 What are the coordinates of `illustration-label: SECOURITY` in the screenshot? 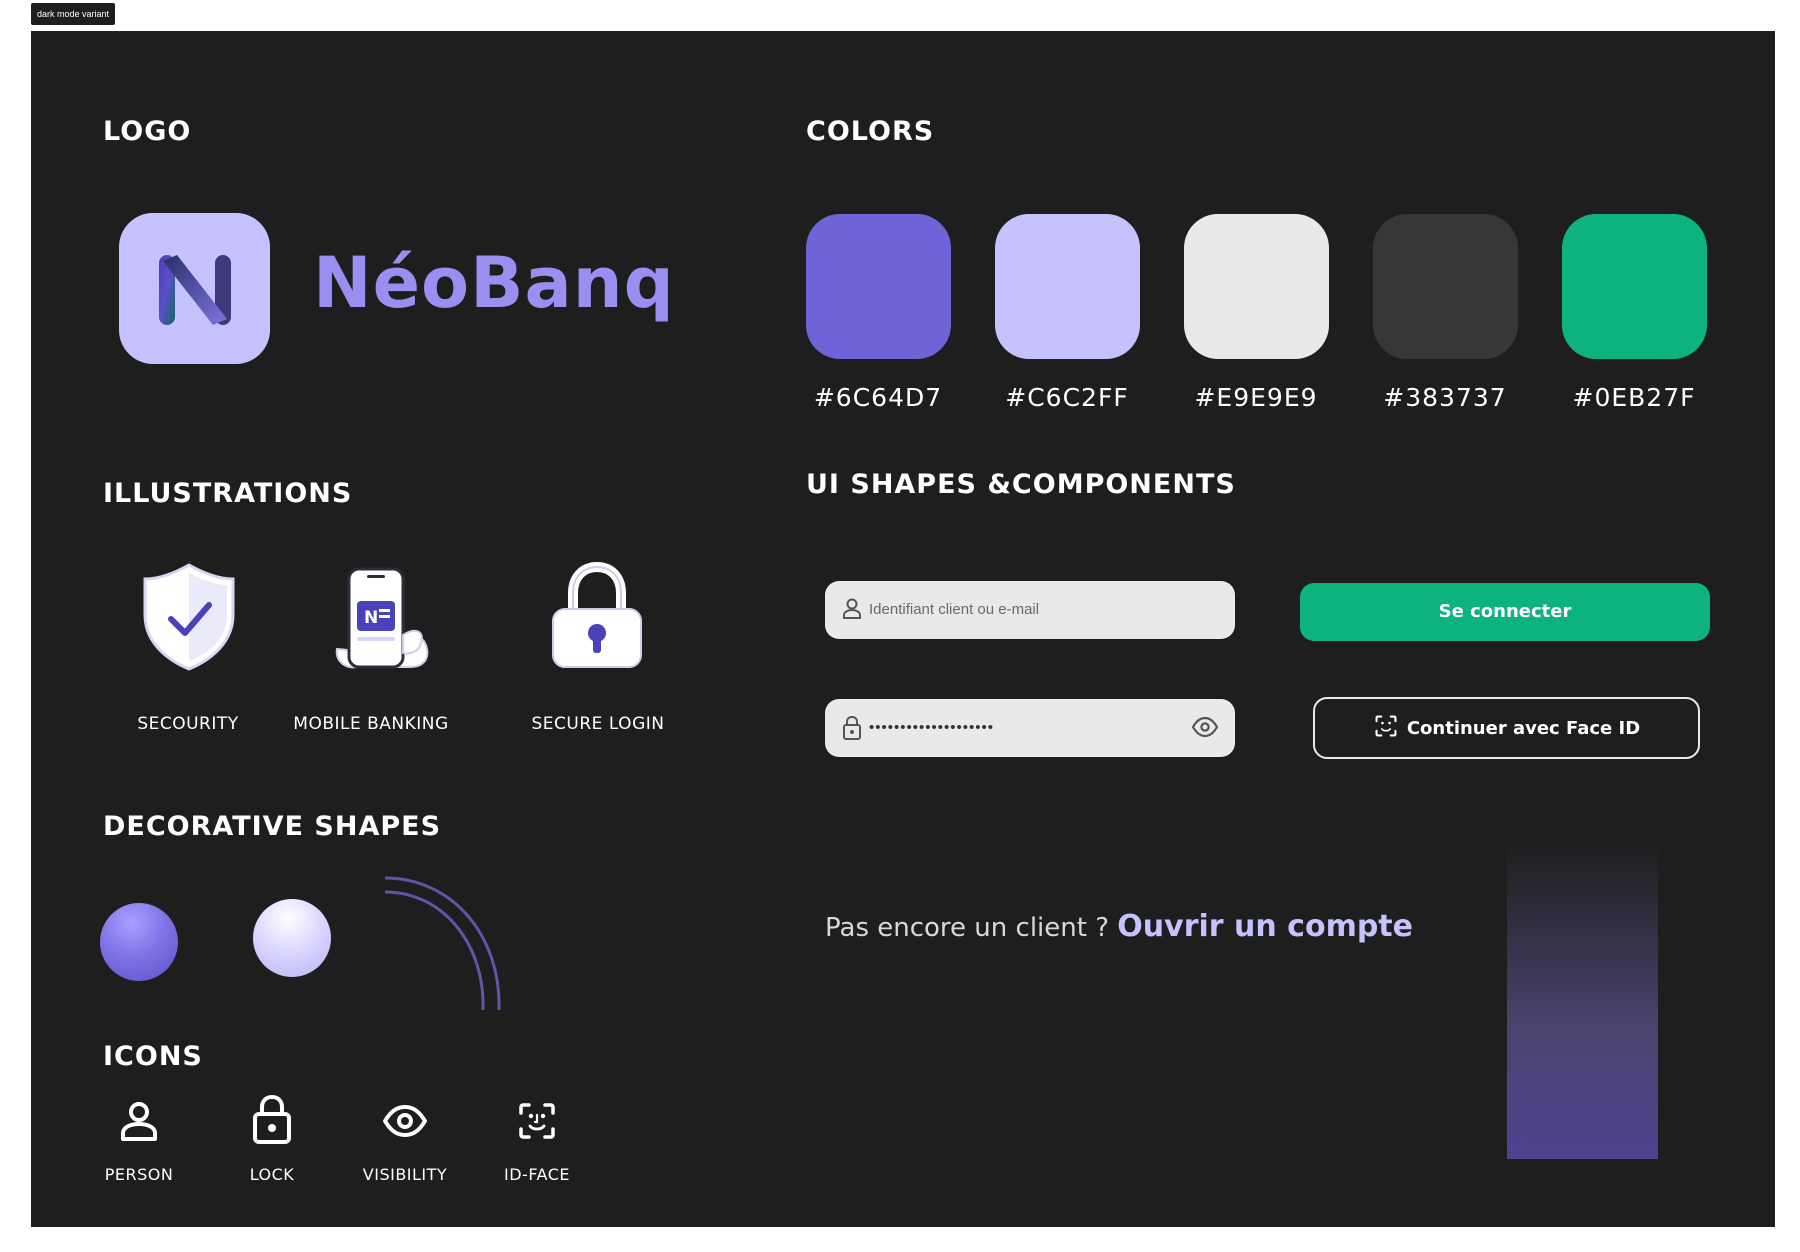 It's located at (188, 724).